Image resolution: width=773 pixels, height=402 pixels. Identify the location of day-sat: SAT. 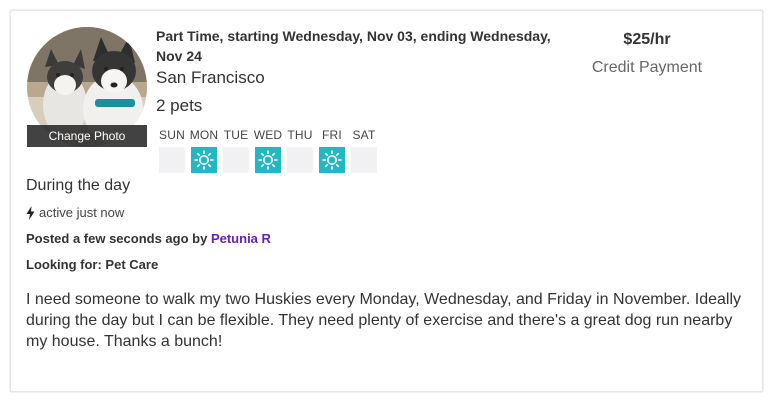
(364, 150).